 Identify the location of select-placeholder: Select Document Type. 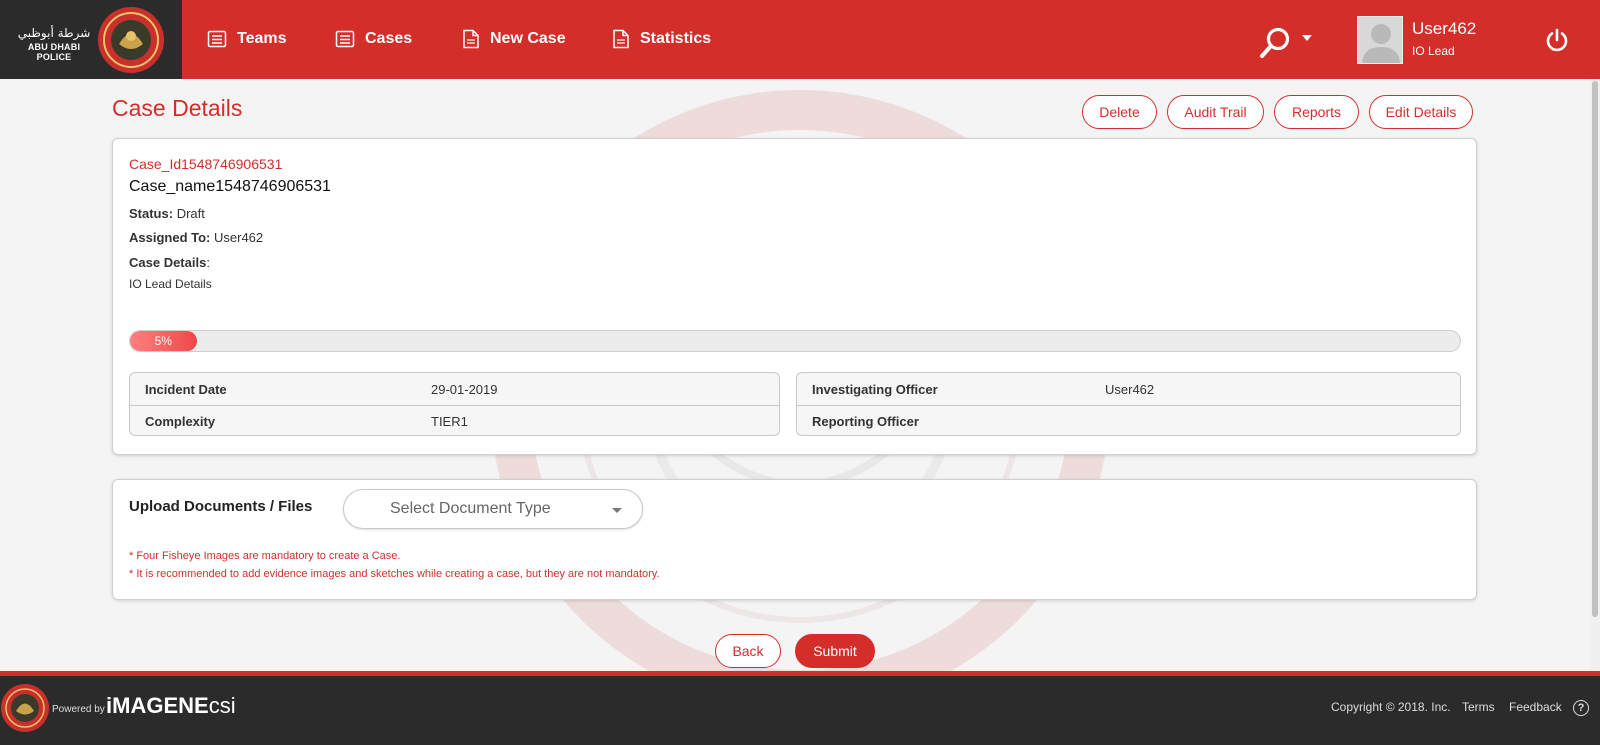
(470, 508).